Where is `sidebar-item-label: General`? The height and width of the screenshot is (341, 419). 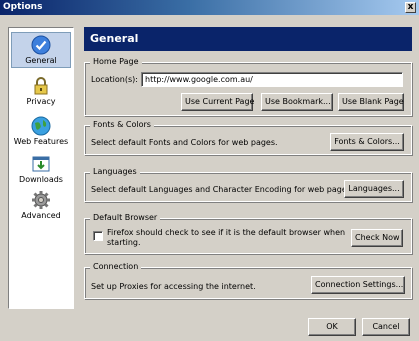 sidebar-item-label: General is located at coordinates (41, 60).